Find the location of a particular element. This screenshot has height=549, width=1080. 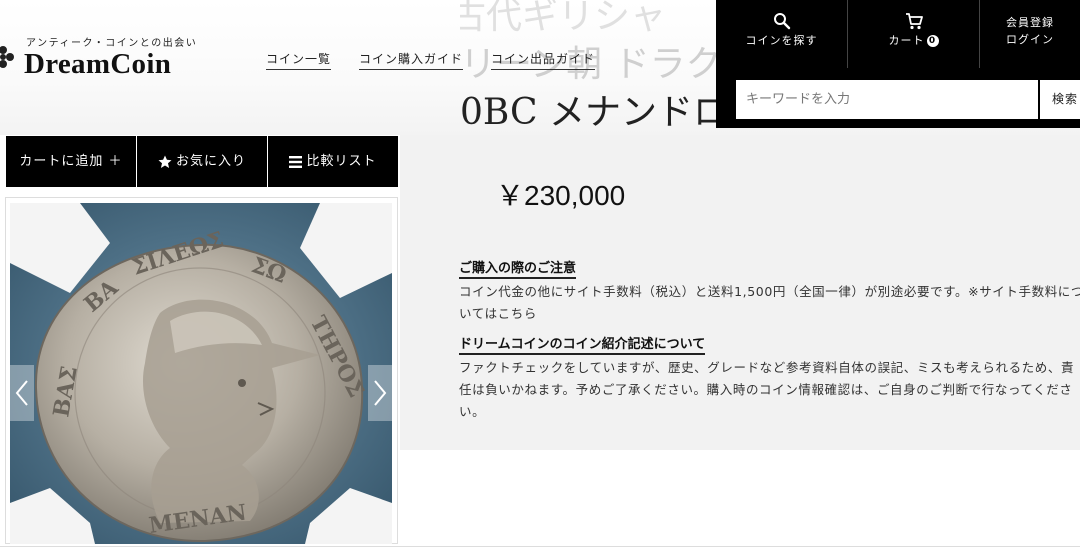

coin-logo-icon is located at coordinates (7, 57).